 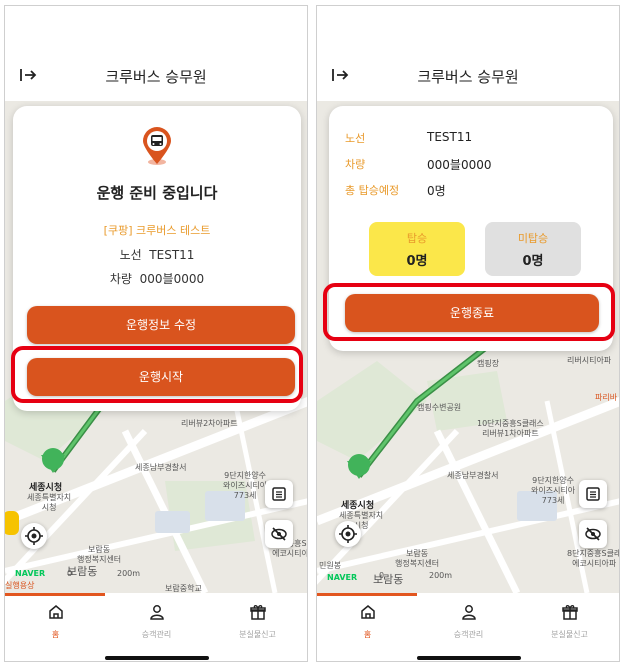 What do you see at coordinates (330, 565) in the screenshot?
I see `map-label-civil: 민원봉` at bounding box center [330, 565].